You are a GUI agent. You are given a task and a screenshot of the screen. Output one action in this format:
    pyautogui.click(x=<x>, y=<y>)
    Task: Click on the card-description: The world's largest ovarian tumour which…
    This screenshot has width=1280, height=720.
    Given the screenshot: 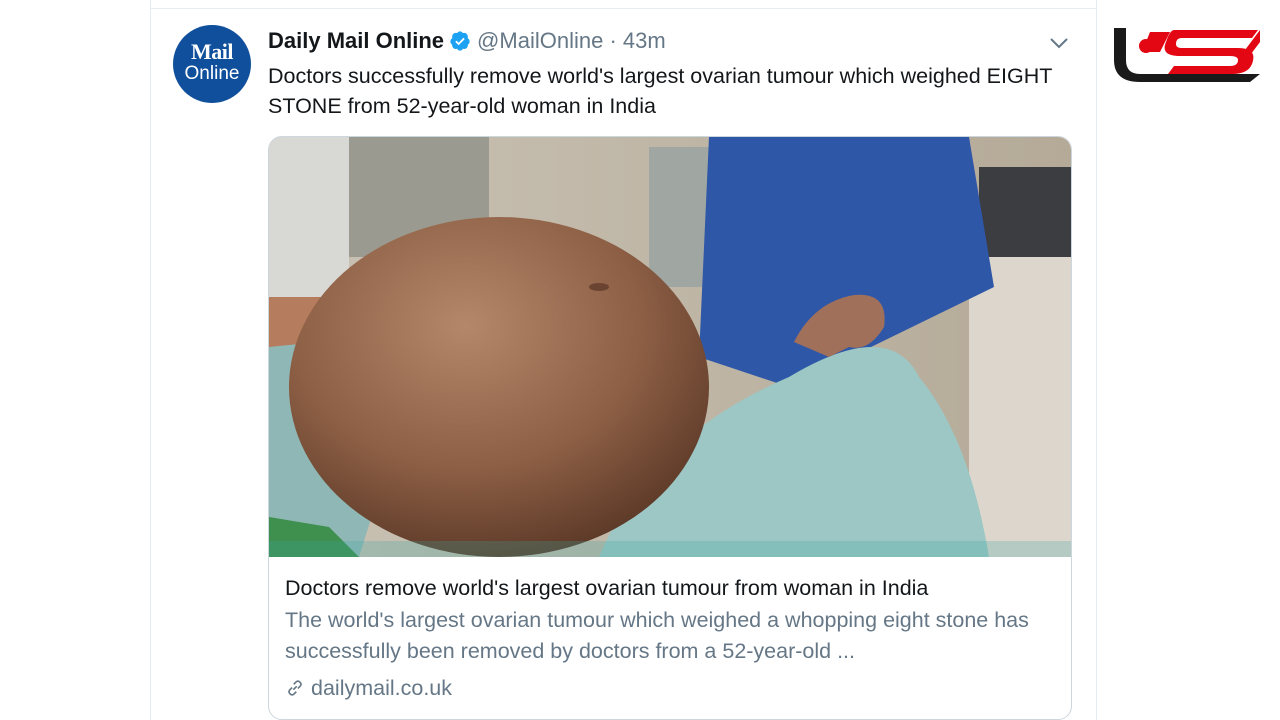 What is the action you would take?
    pyautogui.click(x=657, y=635)
    